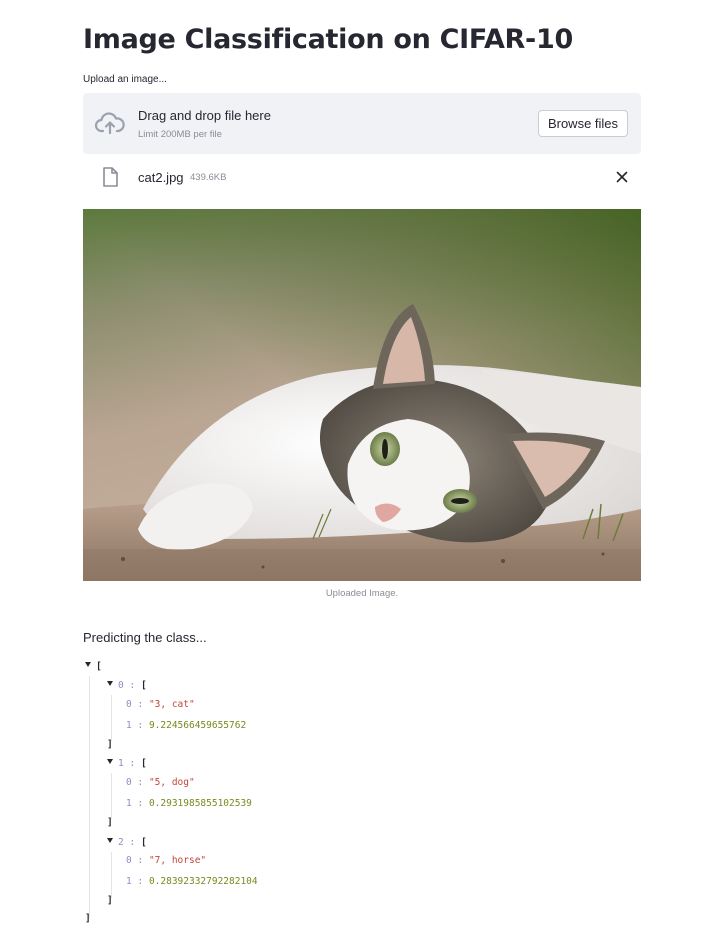 This screenshot has width=726, height=931. I want to click on json-item-0-label: 0 : "3, cat", so click(160, 704).